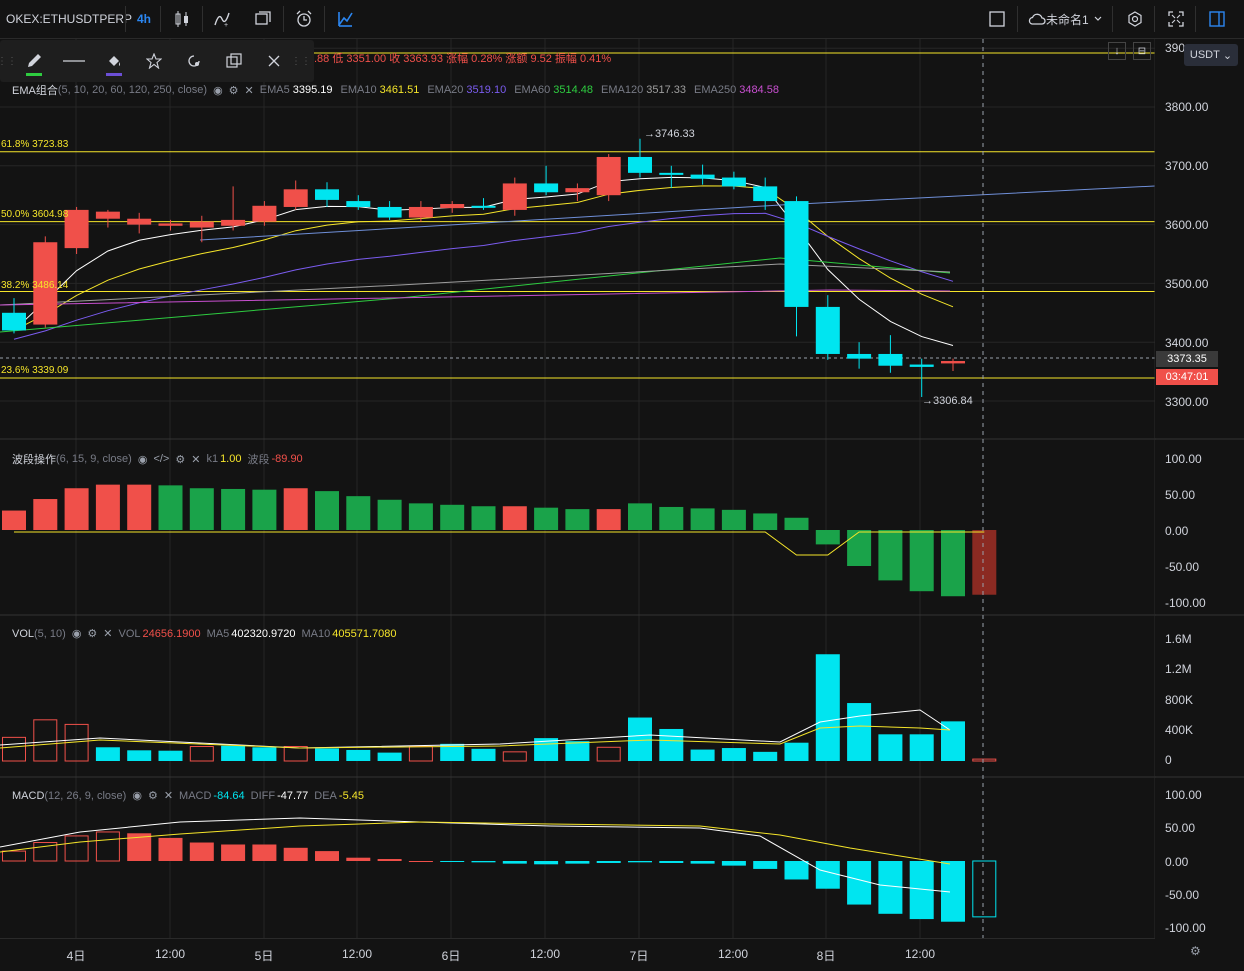 Image resolution: width=1244 pixels, height=971 pixels. What do you see at coordinates (1180, 495) in the screenshot?
I see `wave-tick: 50.00` at bounding box center [1180, 495].